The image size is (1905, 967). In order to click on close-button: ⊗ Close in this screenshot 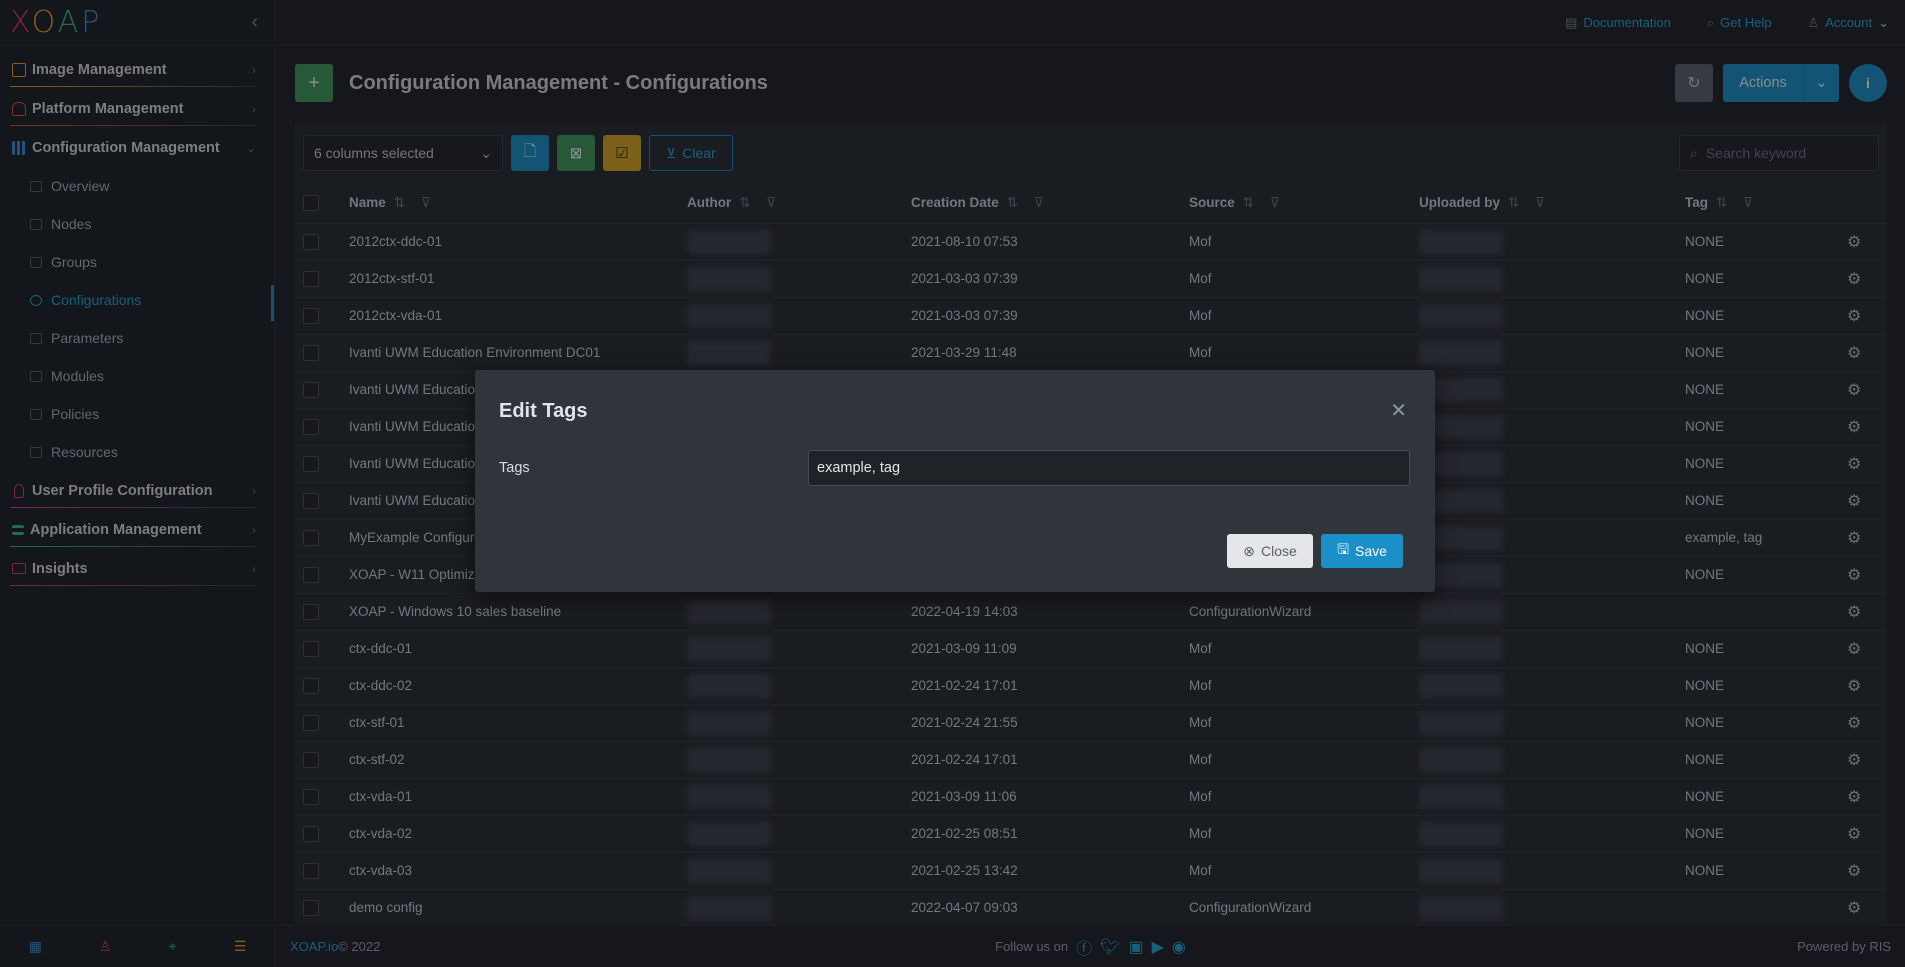, I will do `click(1270, 551)`.